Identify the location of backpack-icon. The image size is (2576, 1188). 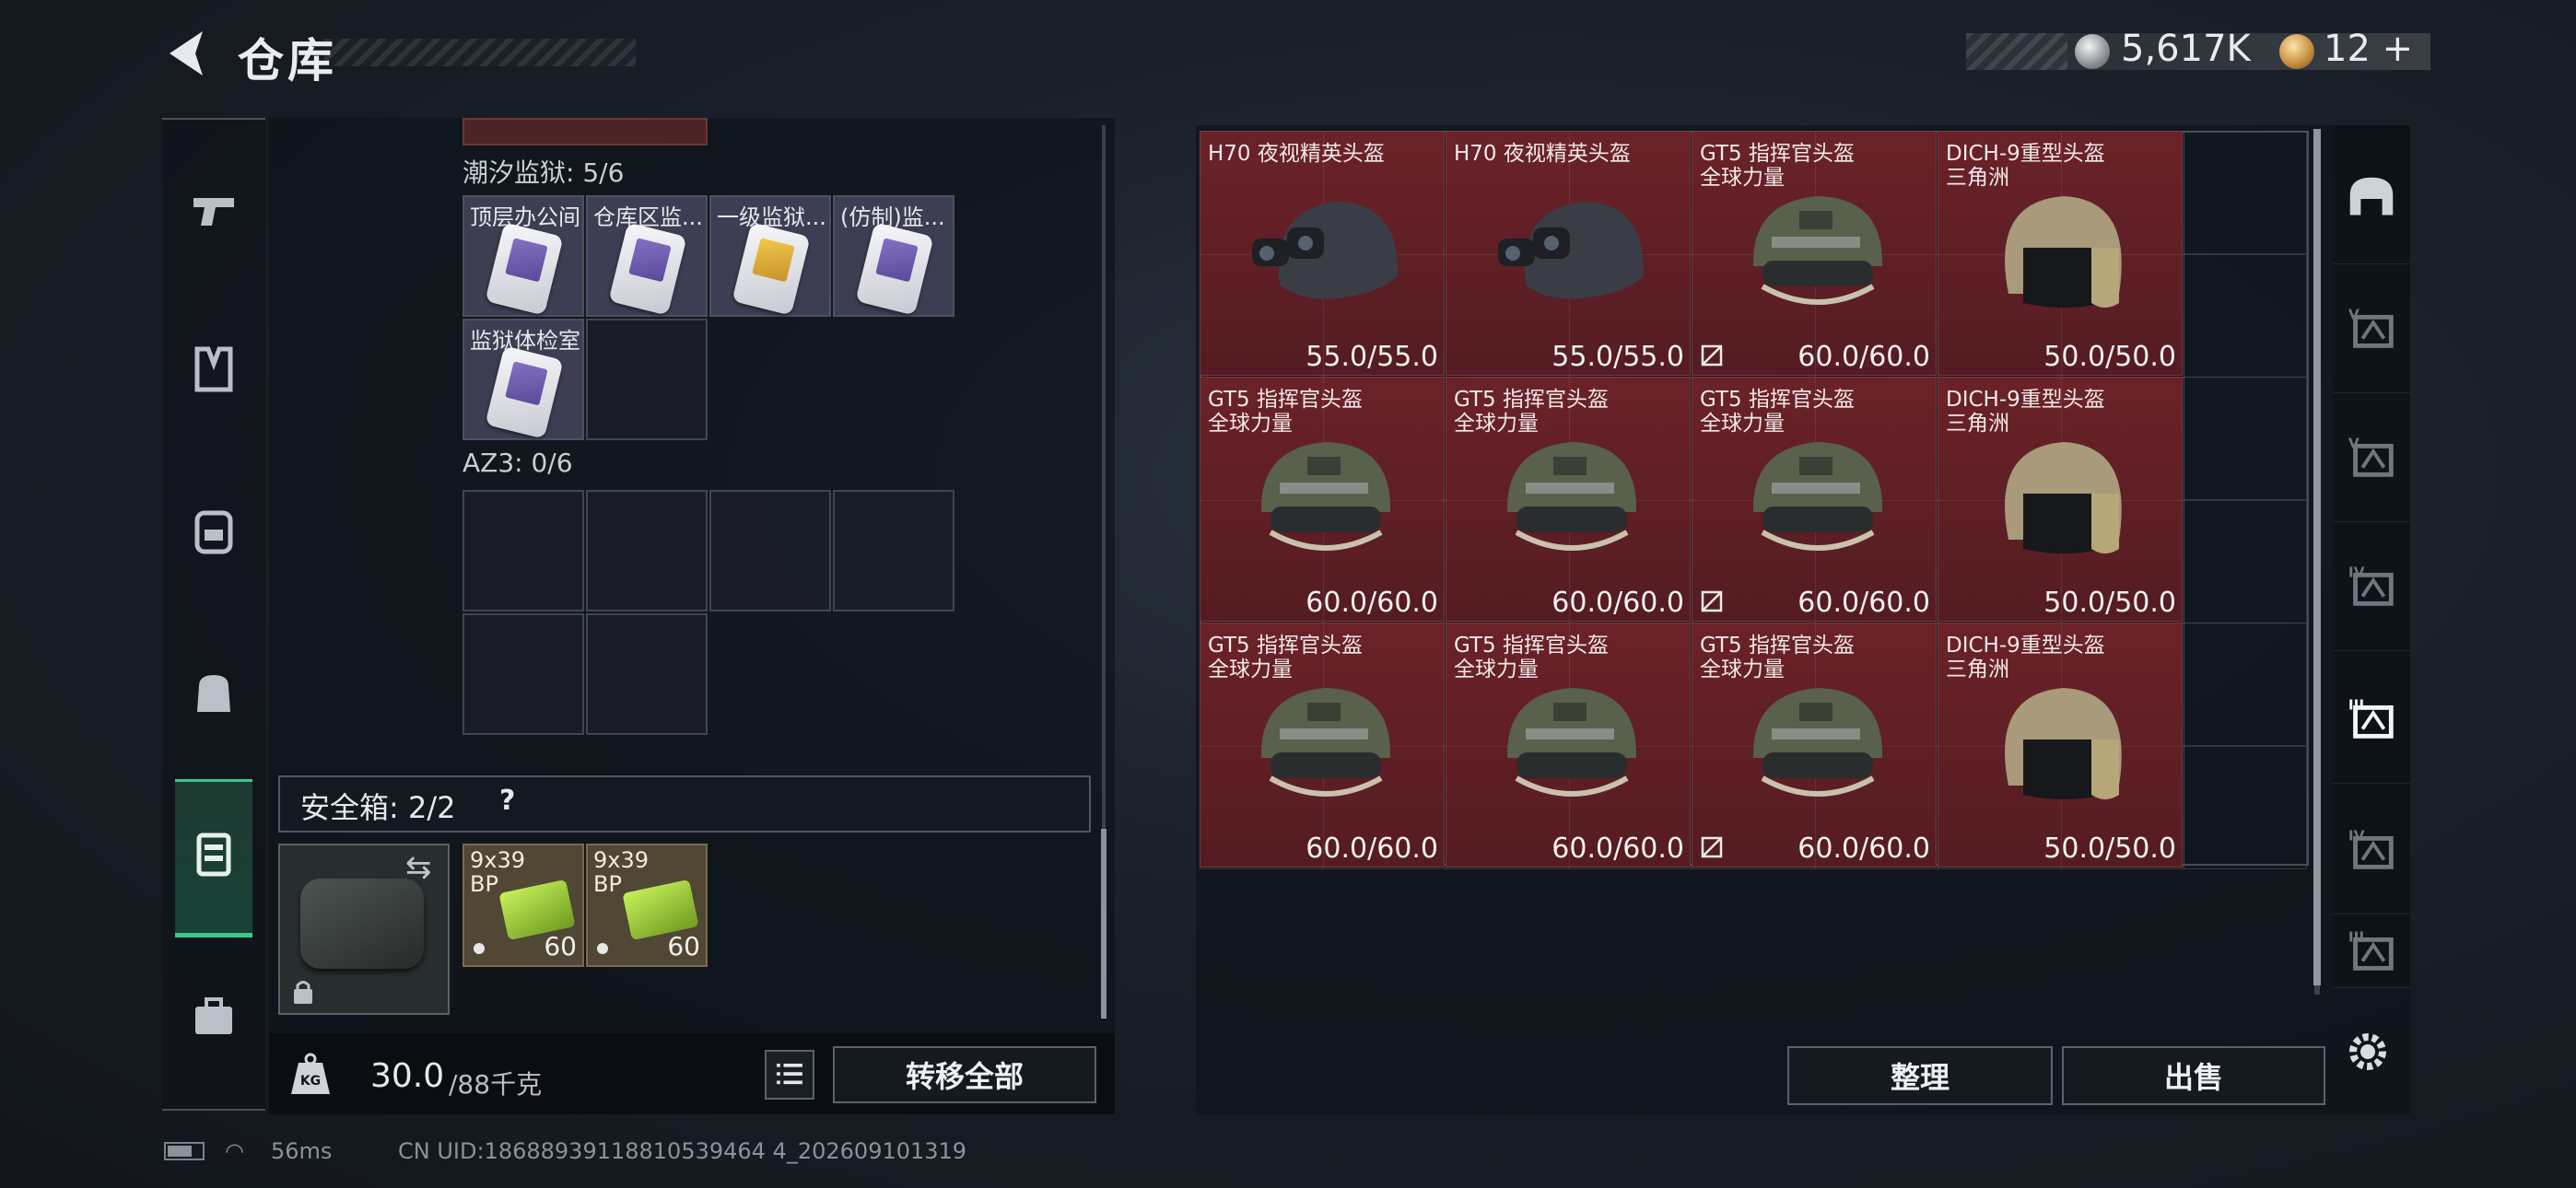
(213, 532).